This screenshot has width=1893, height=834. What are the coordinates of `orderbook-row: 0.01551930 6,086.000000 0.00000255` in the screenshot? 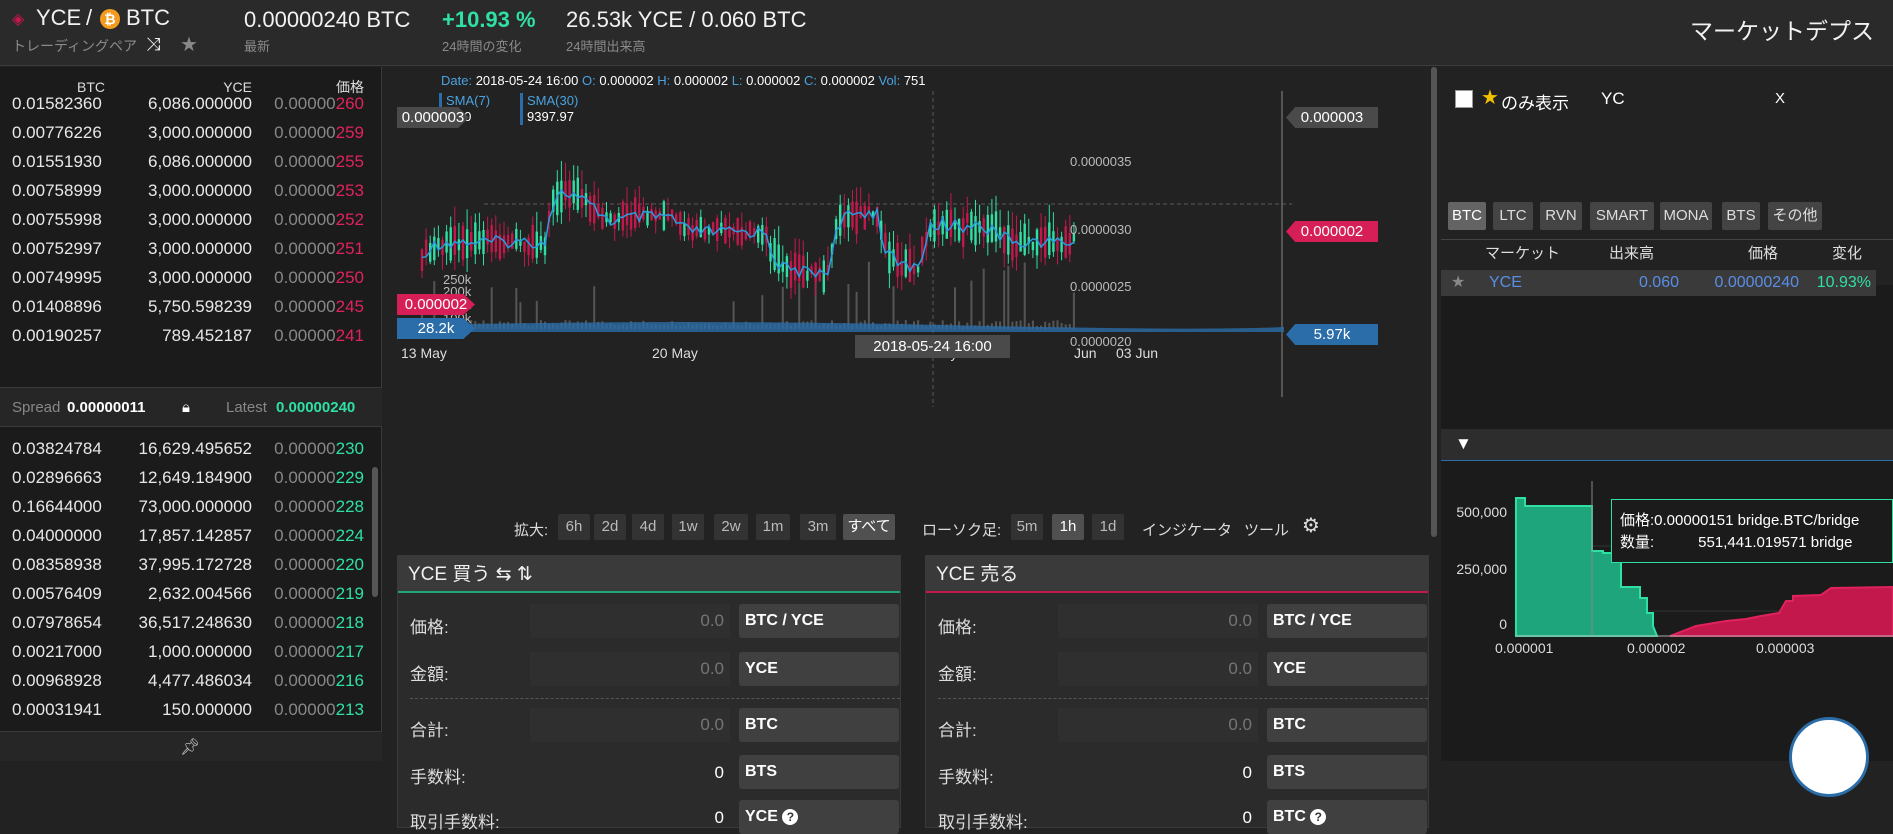 It's located at (186, 161).